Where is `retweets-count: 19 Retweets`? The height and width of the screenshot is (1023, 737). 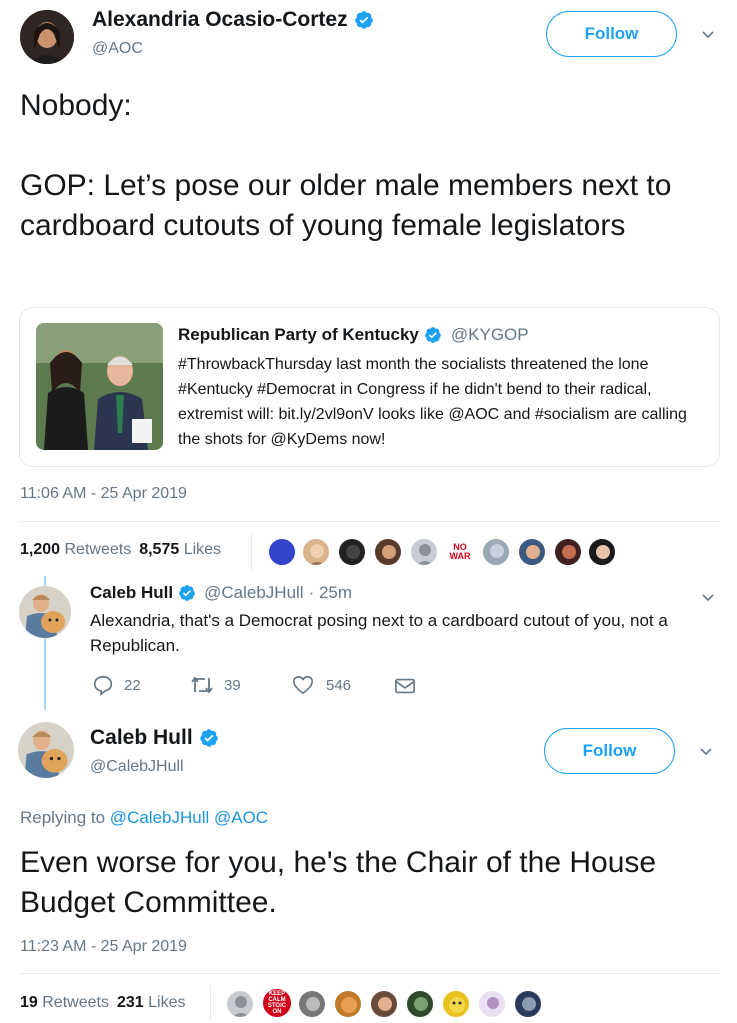
retweets-count: 19 Retweets is located at coordinates (64, 1003).